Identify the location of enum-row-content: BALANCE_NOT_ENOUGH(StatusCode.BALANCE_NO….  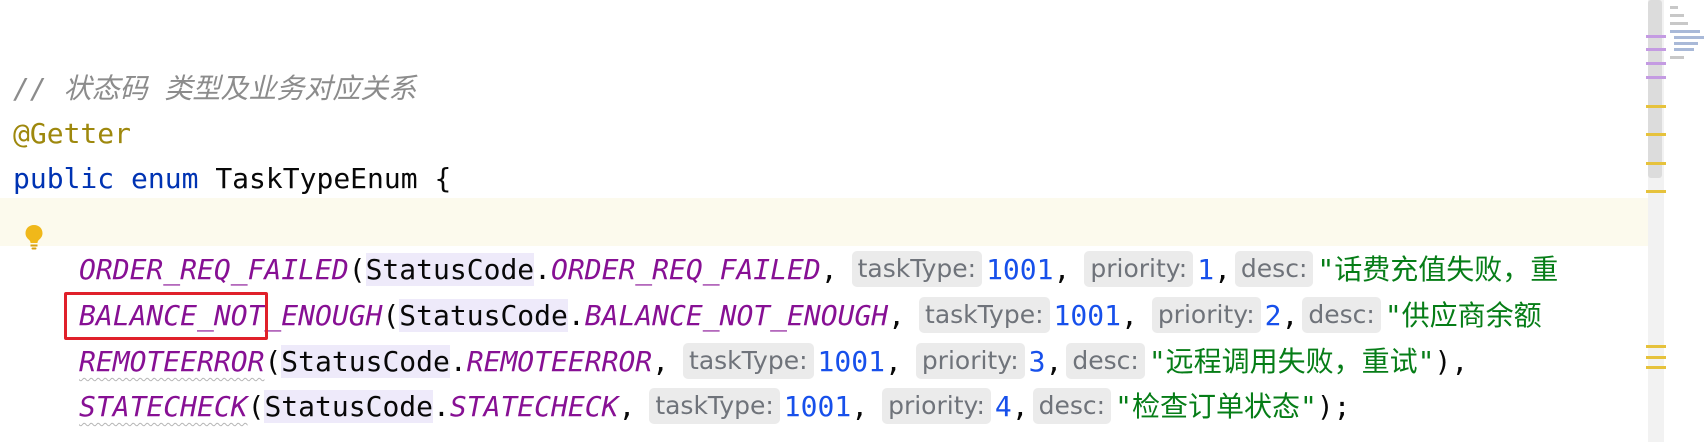
(810, 315).